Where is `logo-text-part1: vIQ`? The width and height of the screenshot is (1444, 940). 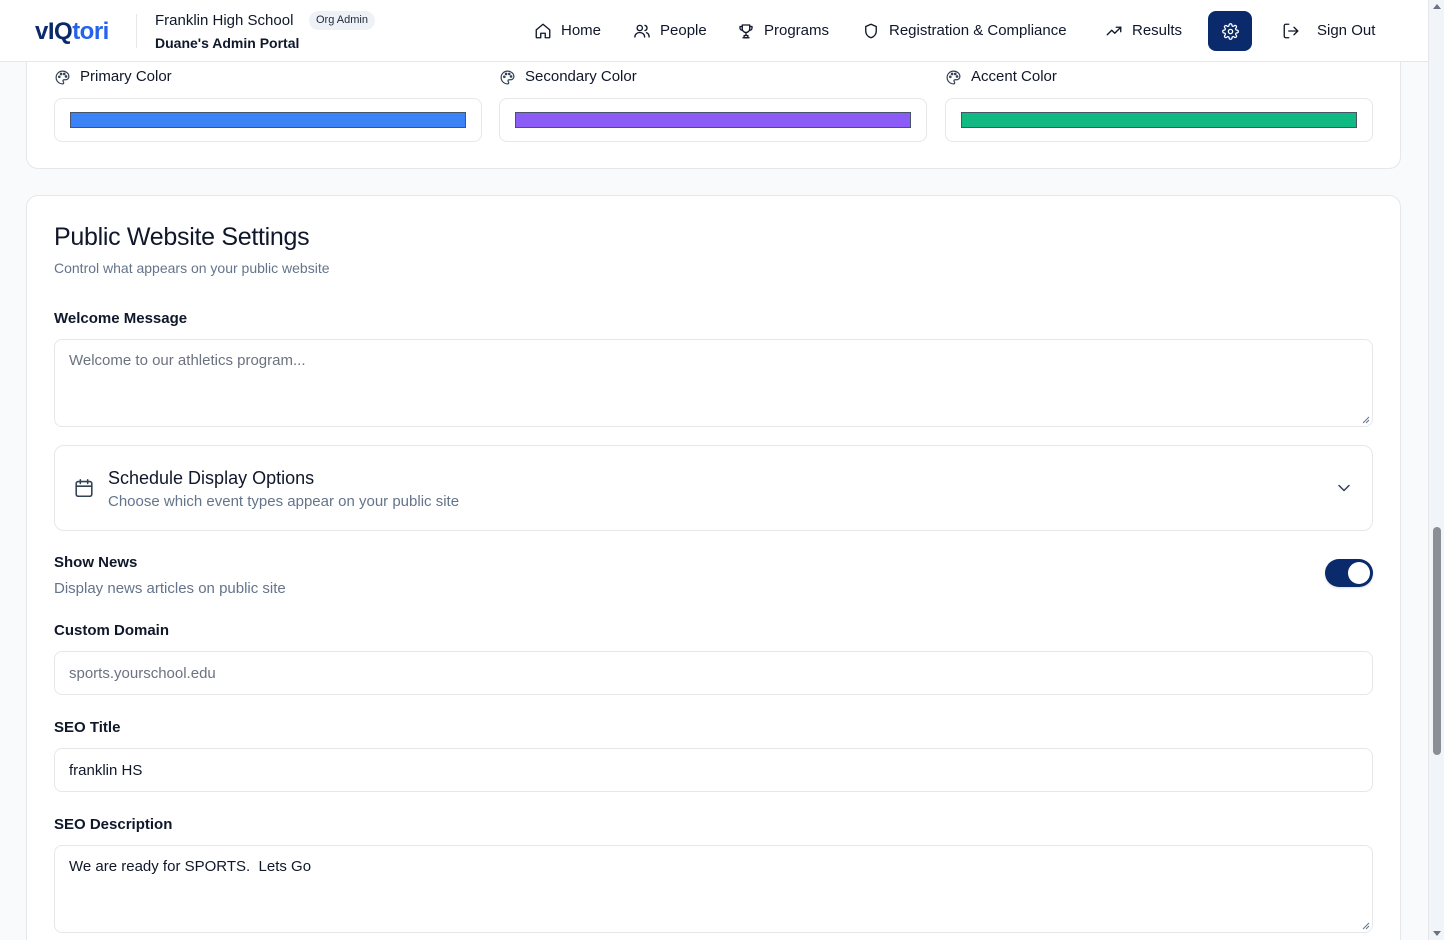 logo-text-part1: vIQ is located at coordinates (54, 31).